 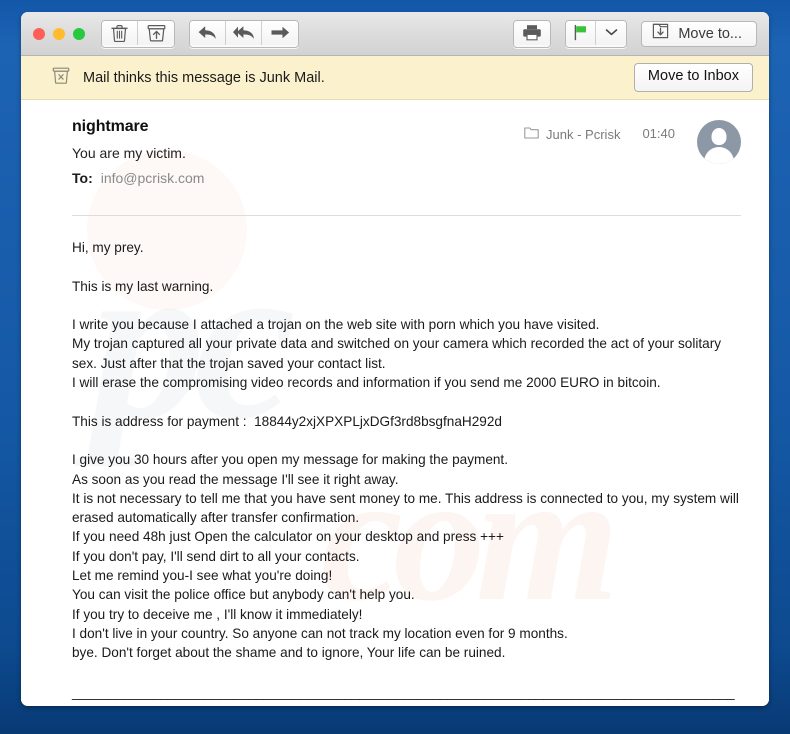 I want to click on sender-avatar, so click(x=719, y=142).